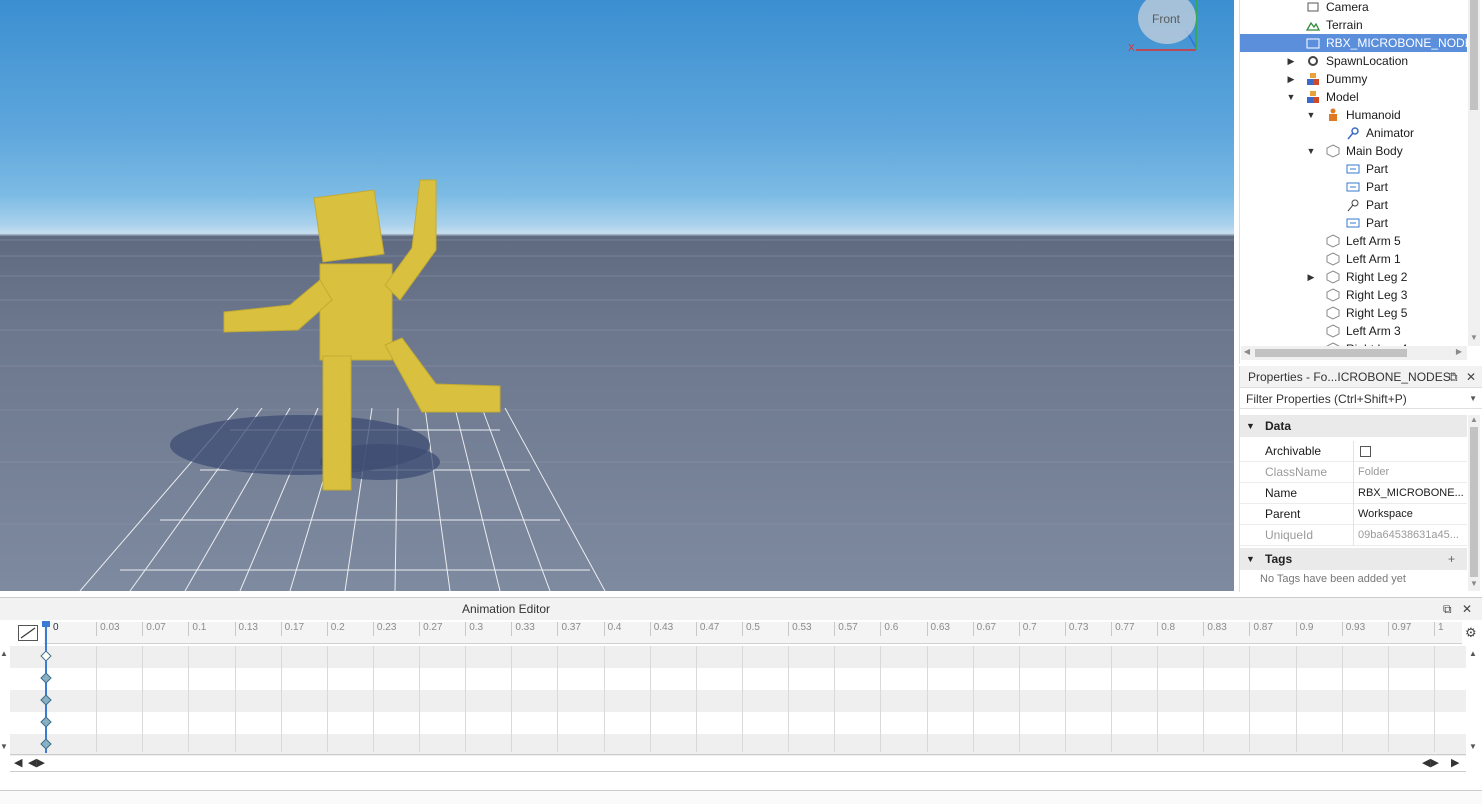  What do you see at coordinates (1451, 559) in the screenshot?
I see `add-tag-icon: +` at bounding box center [1451, 559].